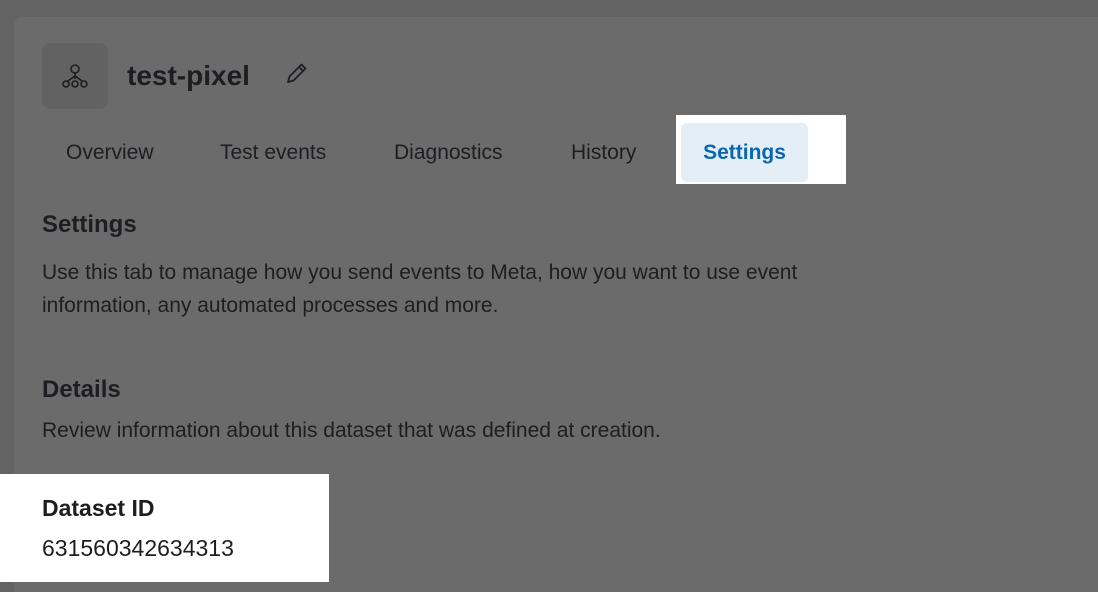 This screenshot has height=592, width=1098. I want to click on tab-settings: Settings, so click(744, 152).